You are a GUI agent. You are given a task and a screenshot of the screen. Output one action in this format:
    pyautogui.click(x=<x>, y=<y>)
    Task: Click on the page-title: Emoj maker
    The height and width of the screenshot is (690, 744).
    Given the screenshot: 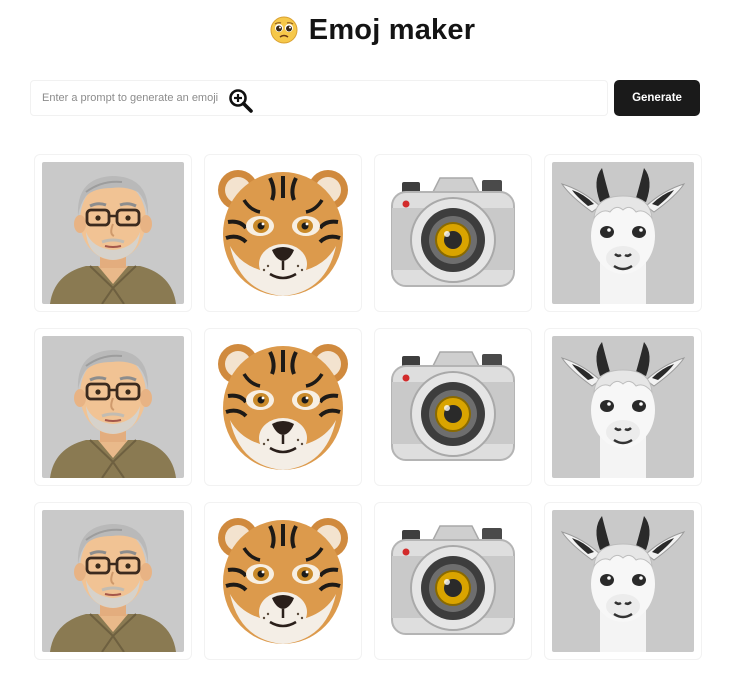 What is the action you would take?
    pyautogui.click(x=392, y=29)
    